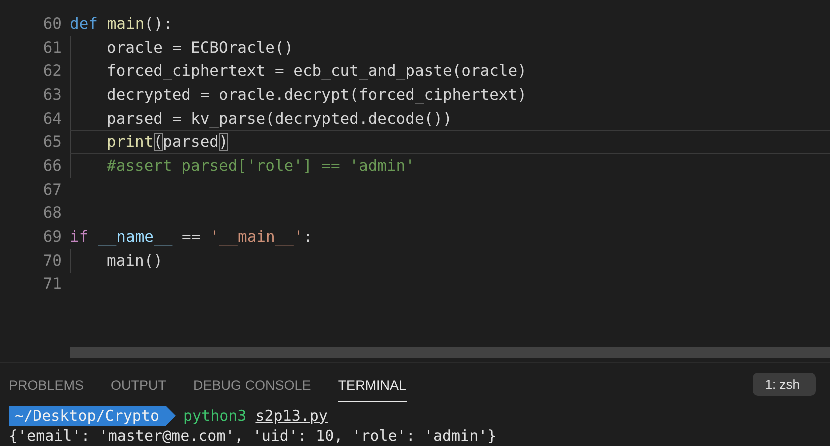  Describe the element at coordinates (253, 384) in the screenshot. I see `panel-tab: DEBUG CONSOLE` at that location.